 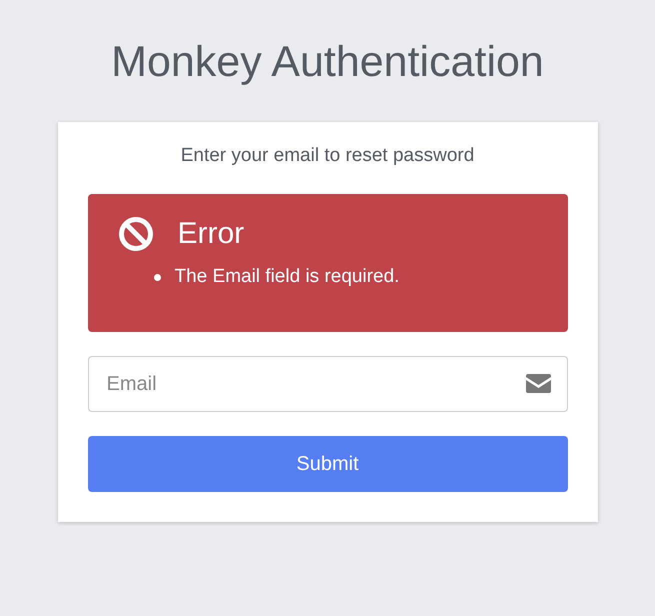 I want to click on error-message: The Email field is required., so click(x=287, y=277).